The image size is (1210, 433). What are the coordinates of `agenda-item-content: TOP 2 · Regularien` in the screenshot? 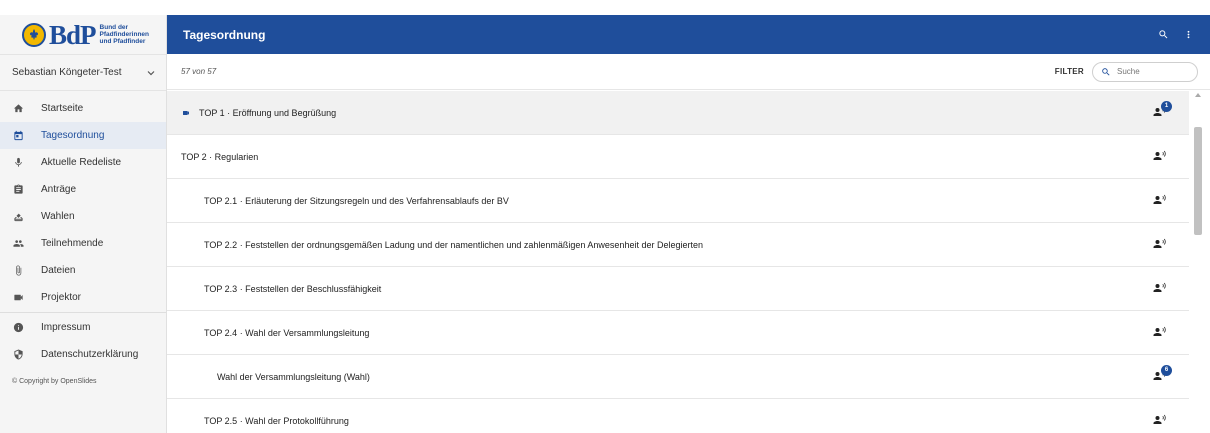 It's located at (212, 157).